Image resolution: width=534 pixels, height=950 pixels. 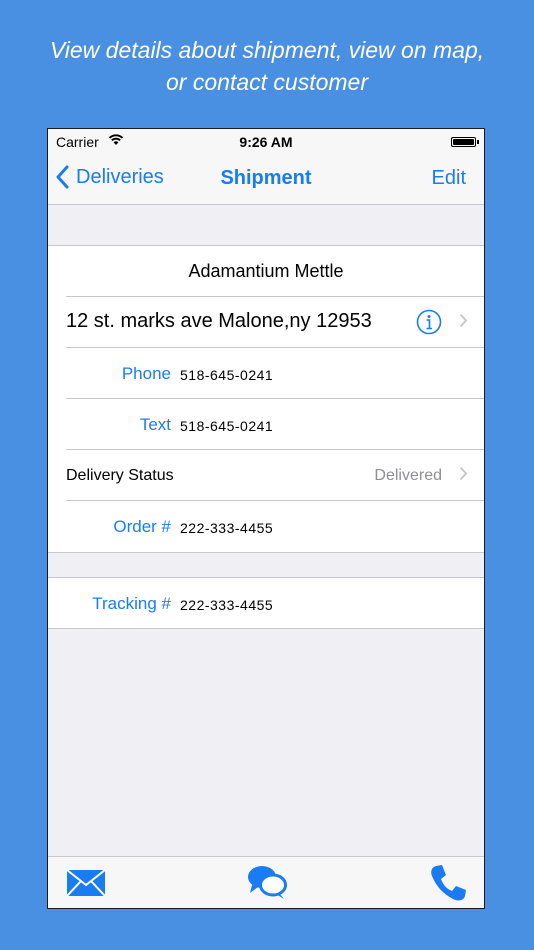 I want to click on caption-line-2: or contact customer, so click(x=267, y=82).